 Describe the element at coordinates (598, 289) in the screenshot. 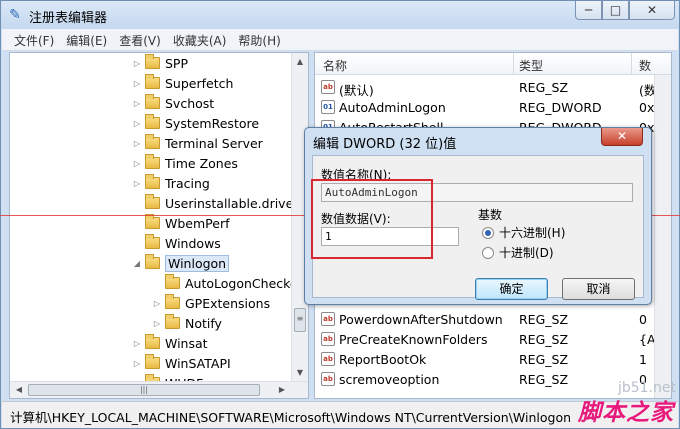

I see `cancel-button: 取消` at that location.